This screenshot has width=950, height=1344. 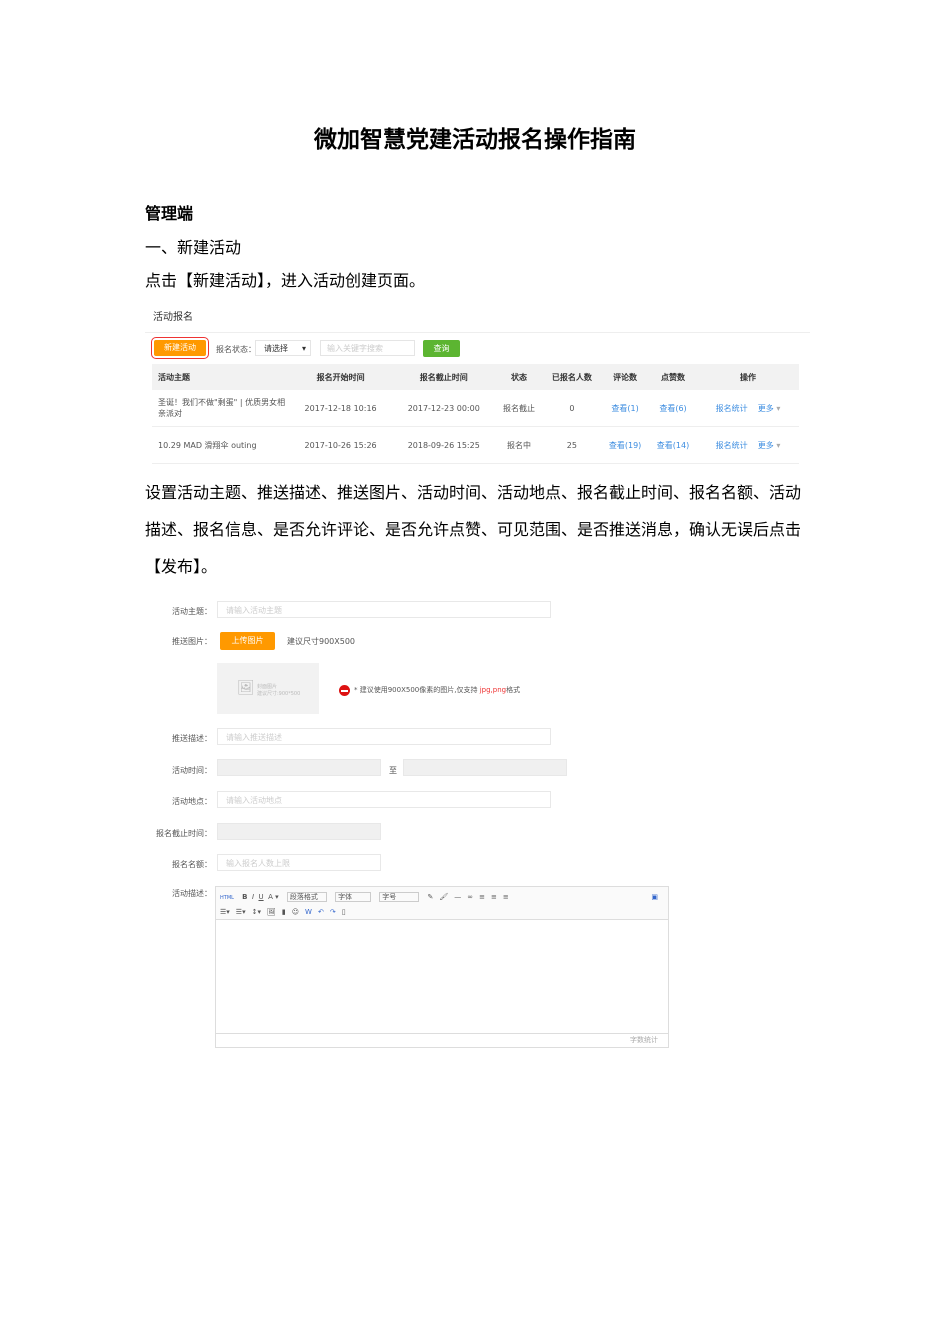 I want to click on underline-button: U, so click(x=260, y=897).